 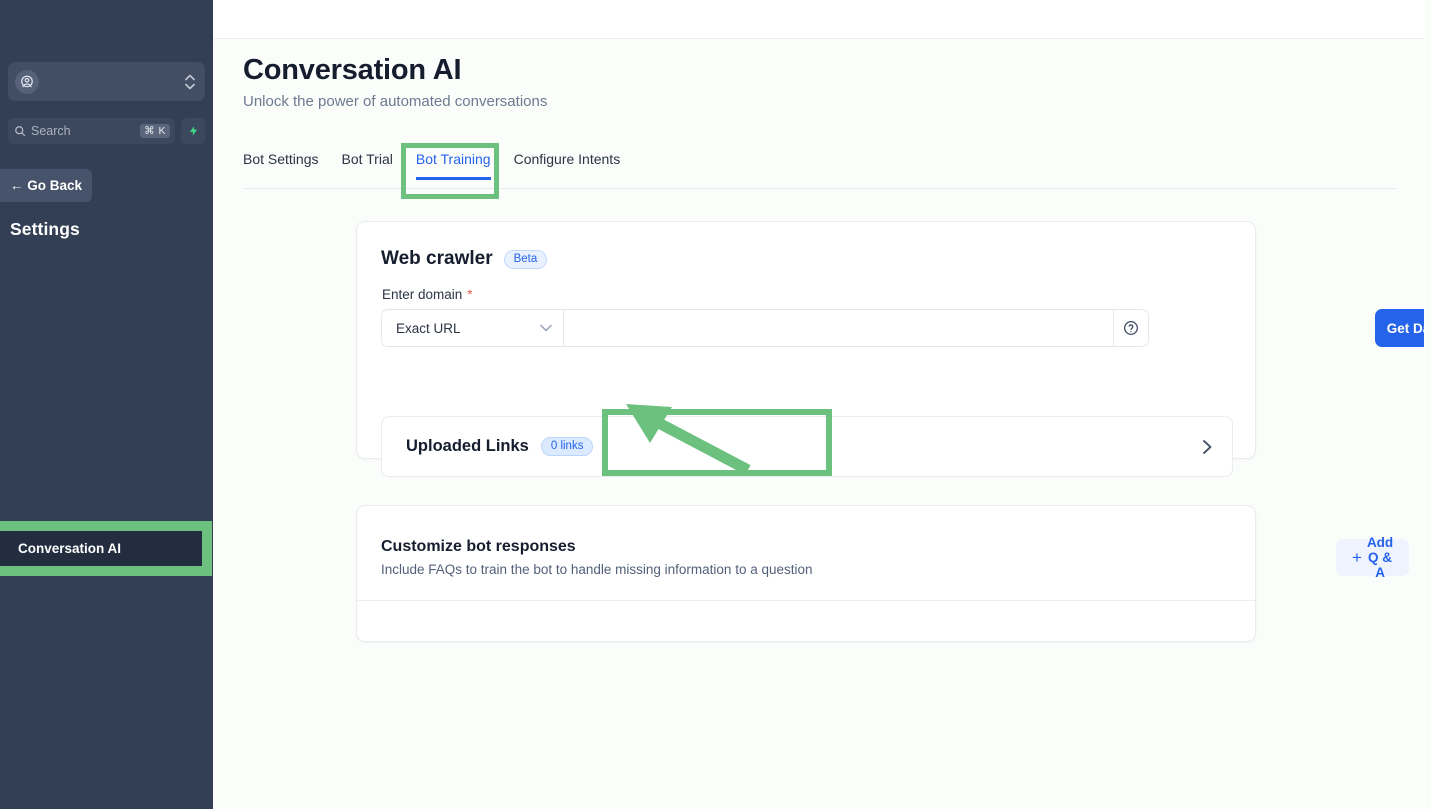 I want to click on search-row: ⌘ K, so click(x=106, y=131).